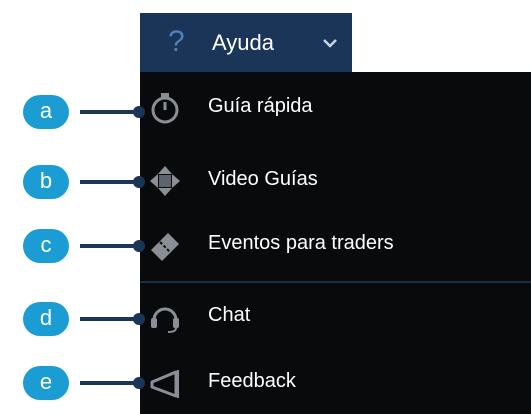 The height and width of the screenshot is (414, 531). Describe the element at coordinates (46, 246) in the screenshot. I see `callout-c: c` at that location.